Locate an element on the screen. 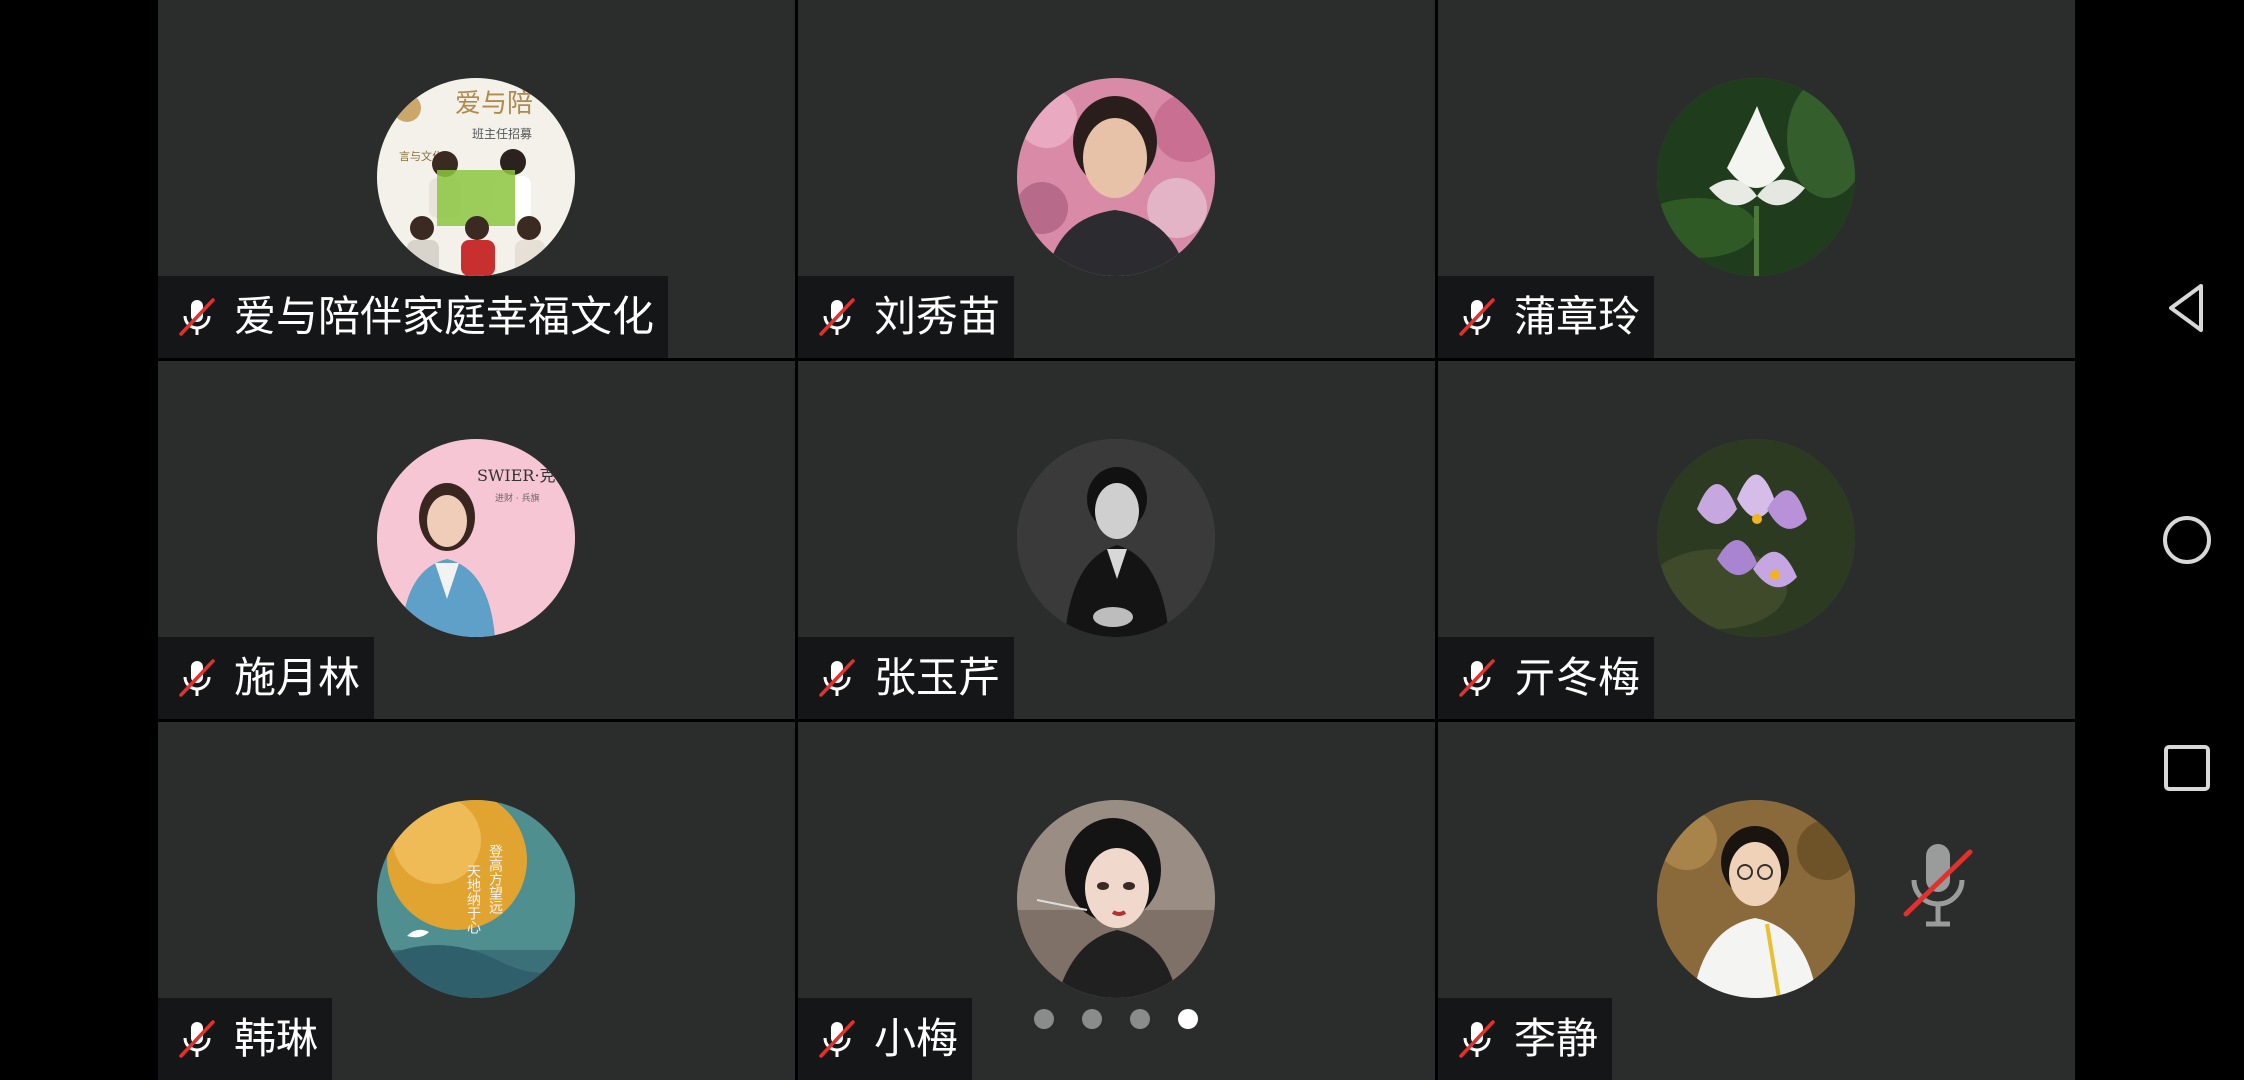  page-dot-active is located at coordinates (1188, 1019).